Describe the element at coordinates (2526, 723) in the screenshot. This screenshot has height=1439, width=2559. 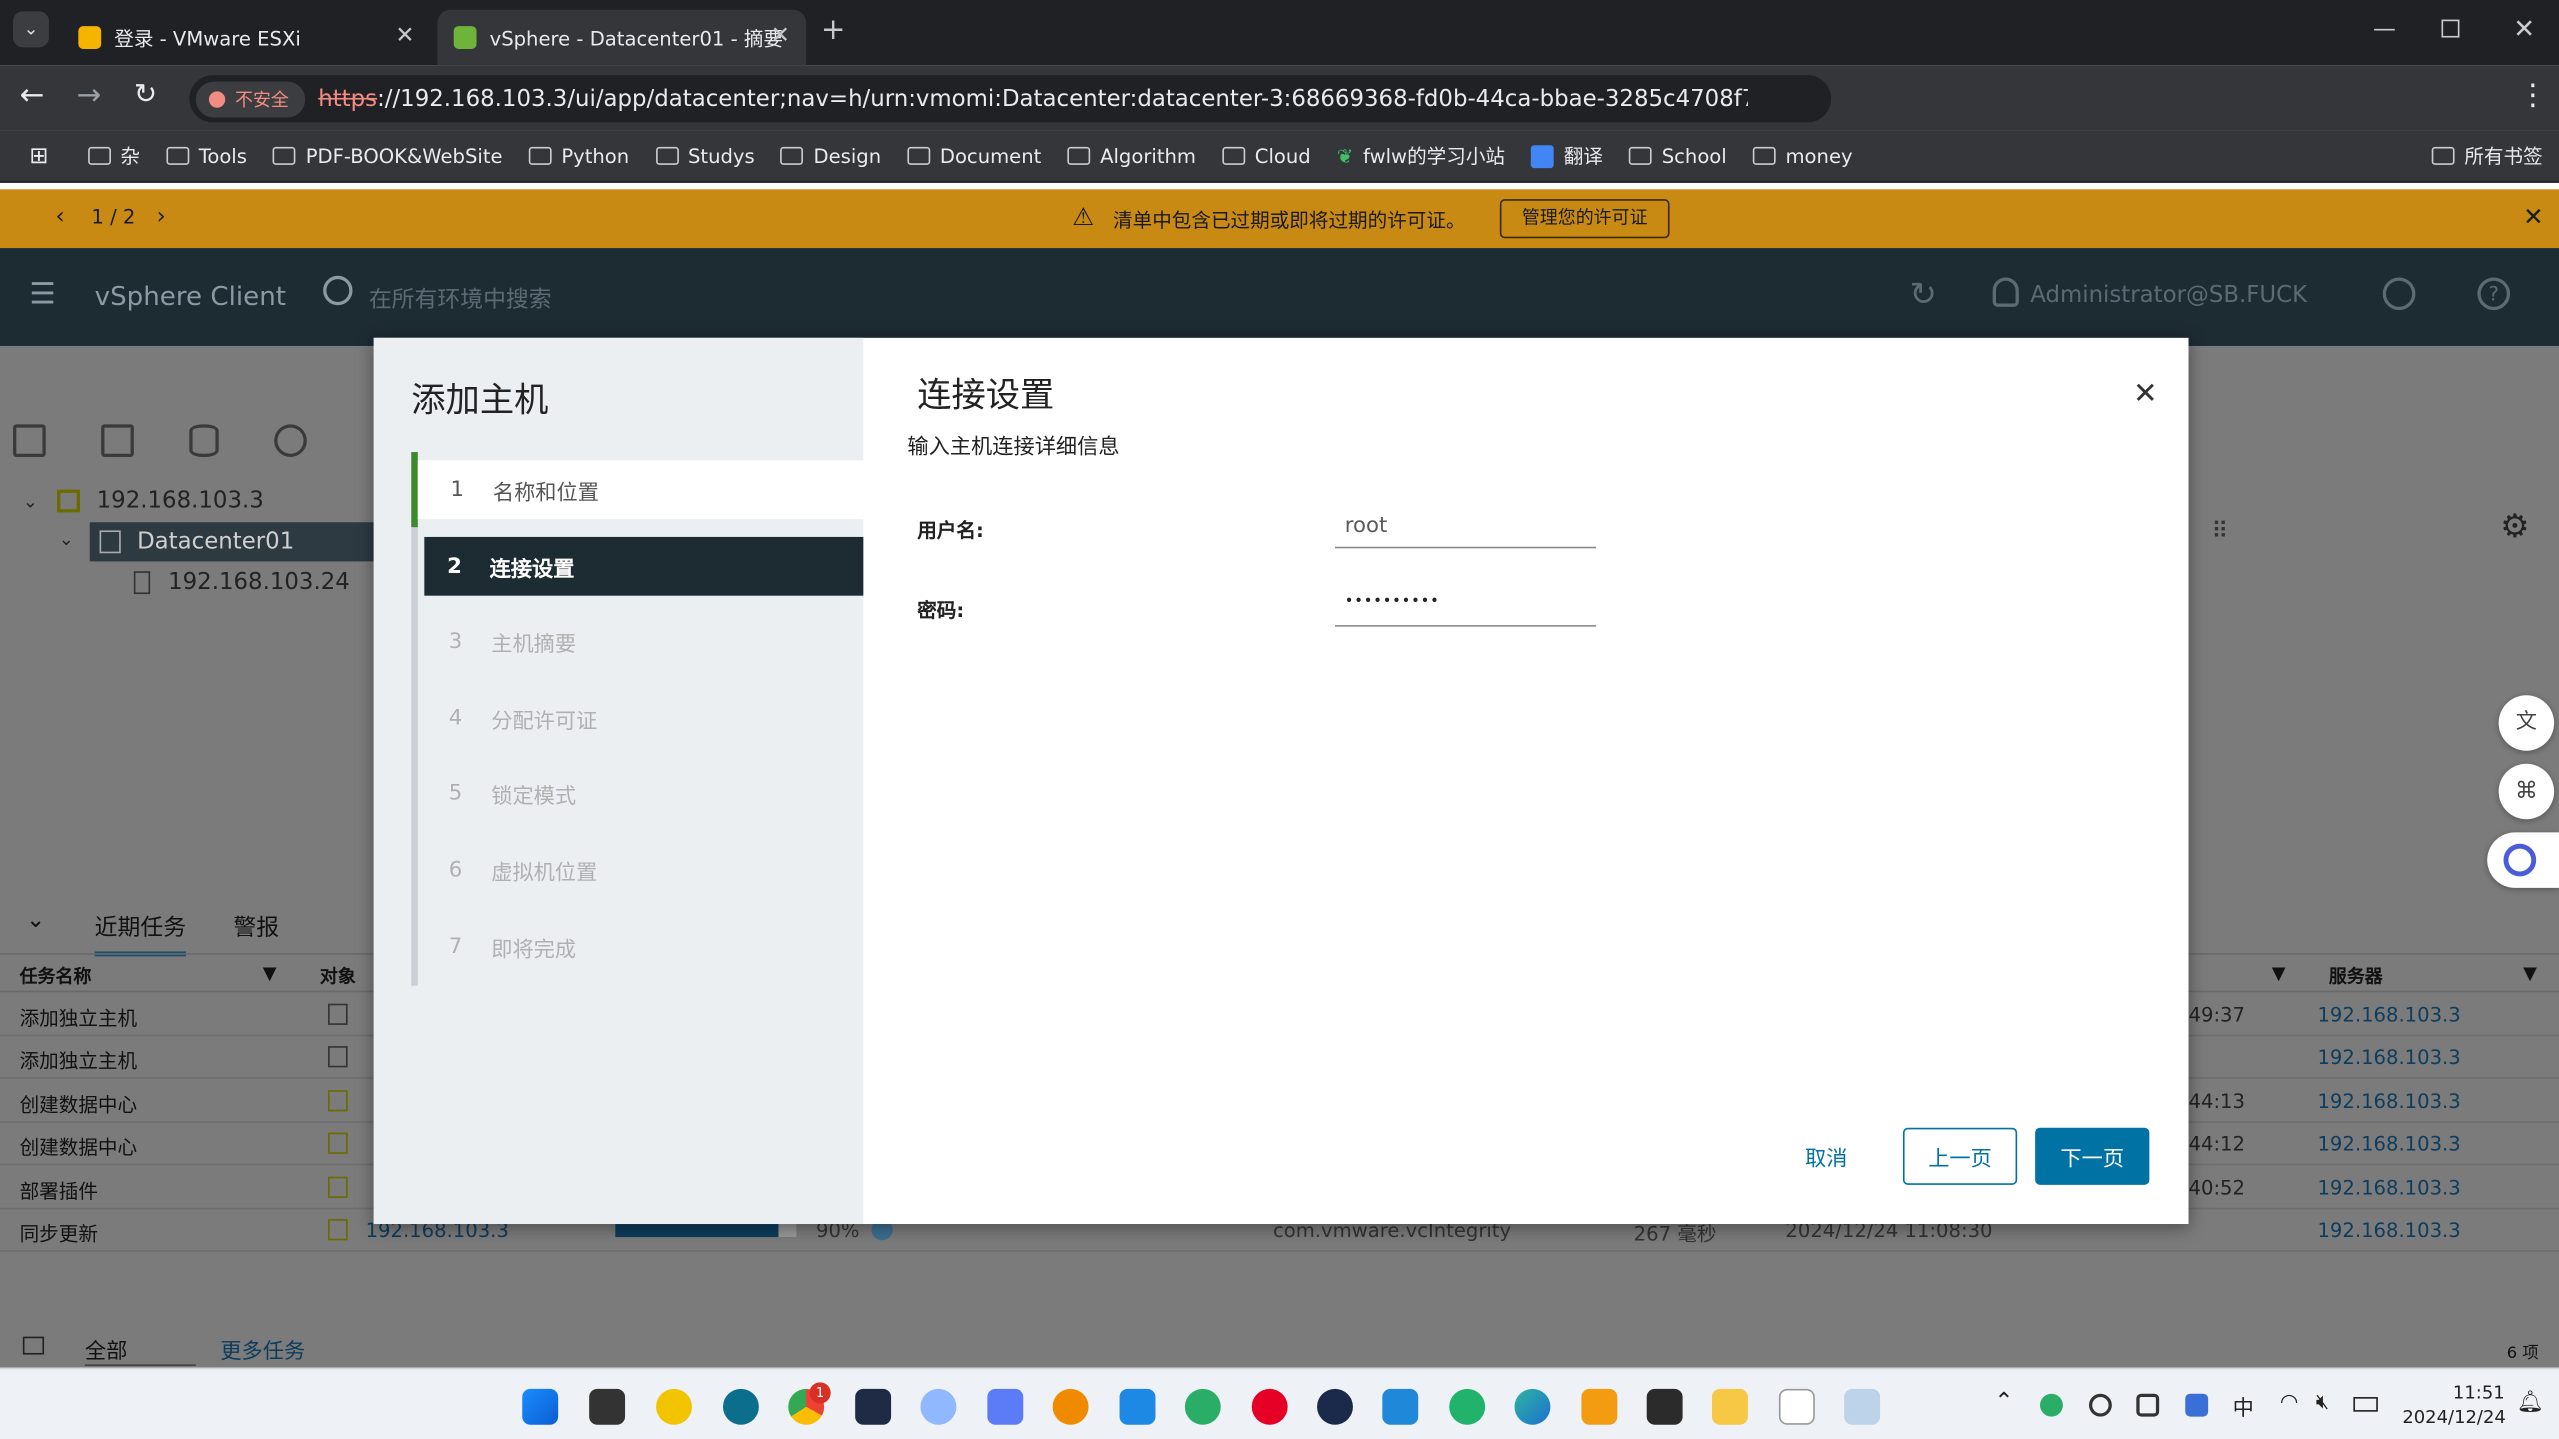
I see `floating-translate-button: 文` at that location.